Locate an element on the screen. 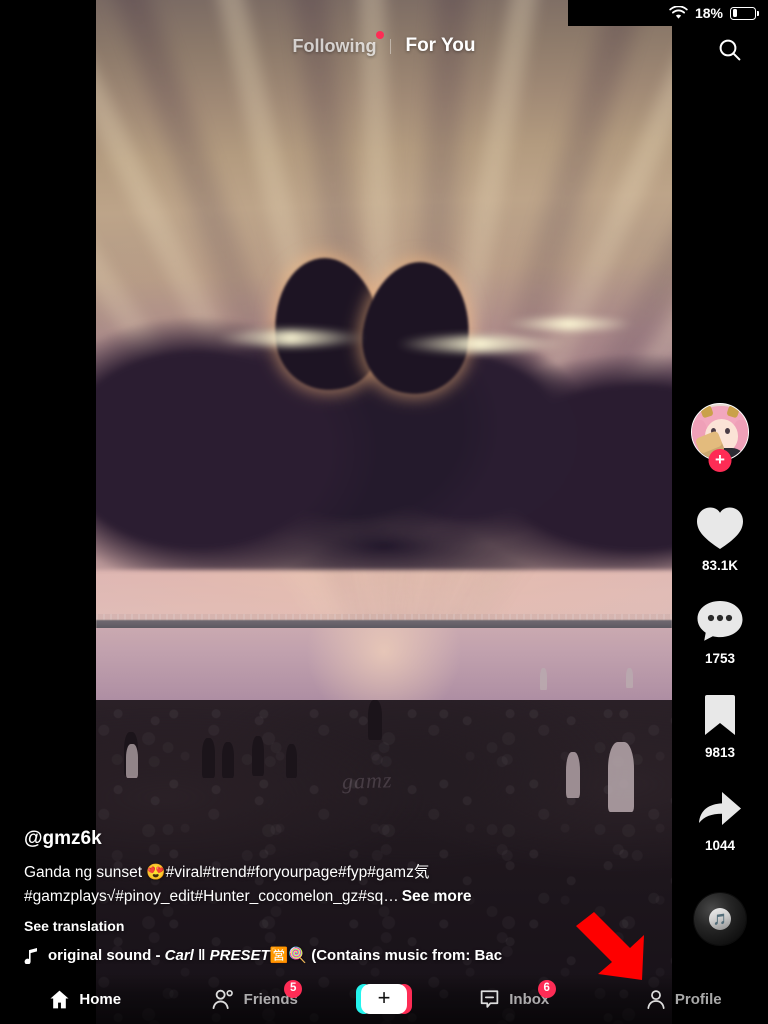 The image size is (768, 1024). bottom-navigation: Home Friends 5 + Inbox 6 Profile is located at coordinates (384, 999).